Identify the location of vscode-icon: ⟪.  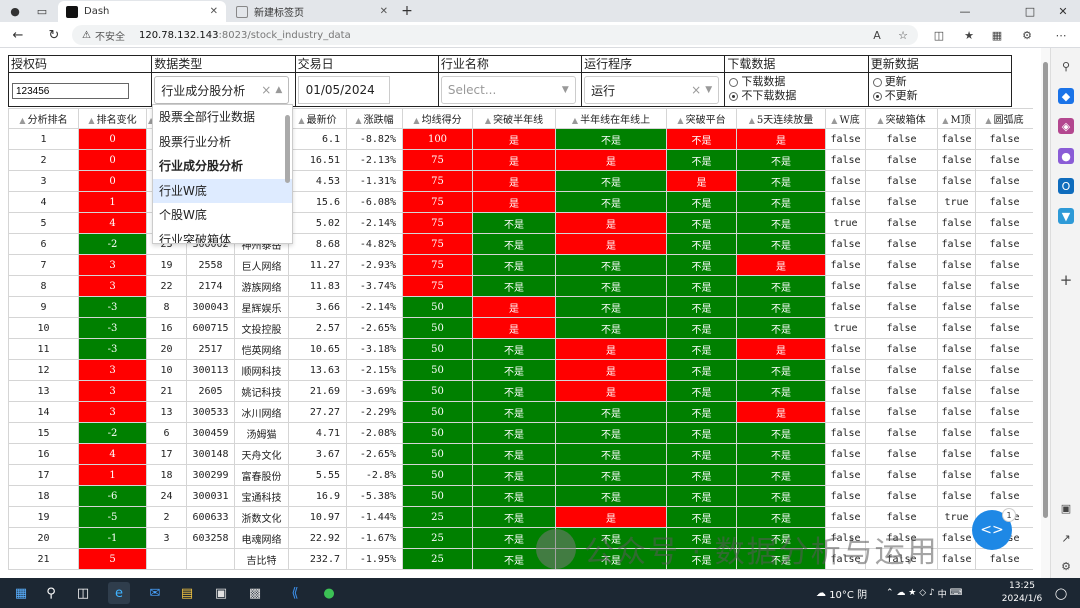
(295, 593).